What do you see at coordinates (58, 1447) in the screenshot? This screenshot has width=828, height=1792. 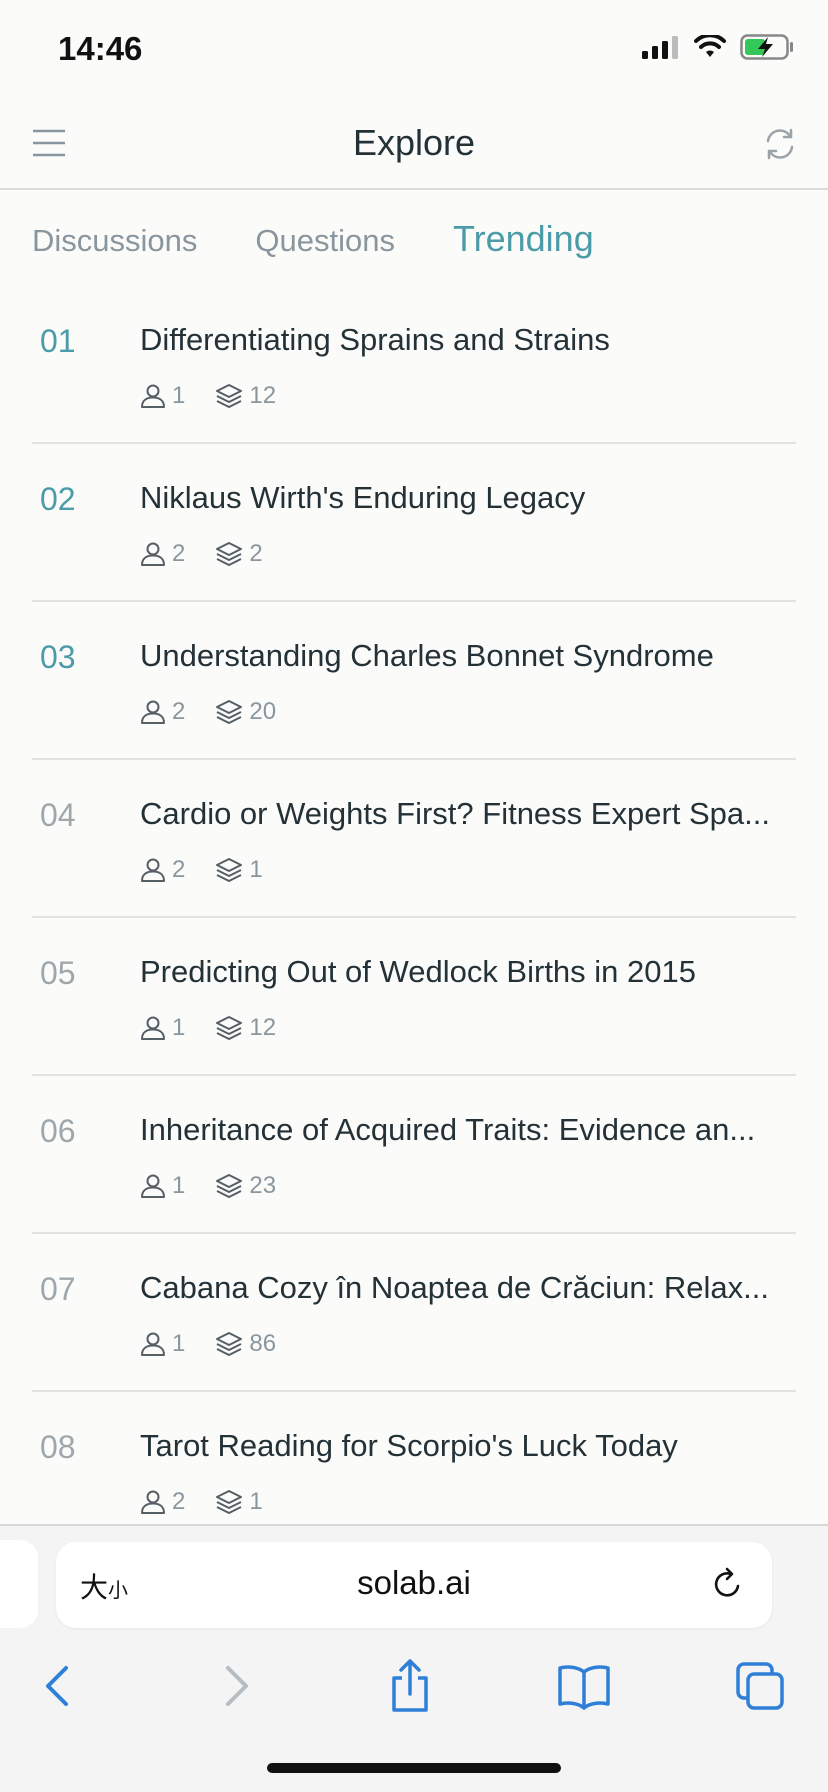 I see `rank-number: 08` at bounding box center [58, 1447].